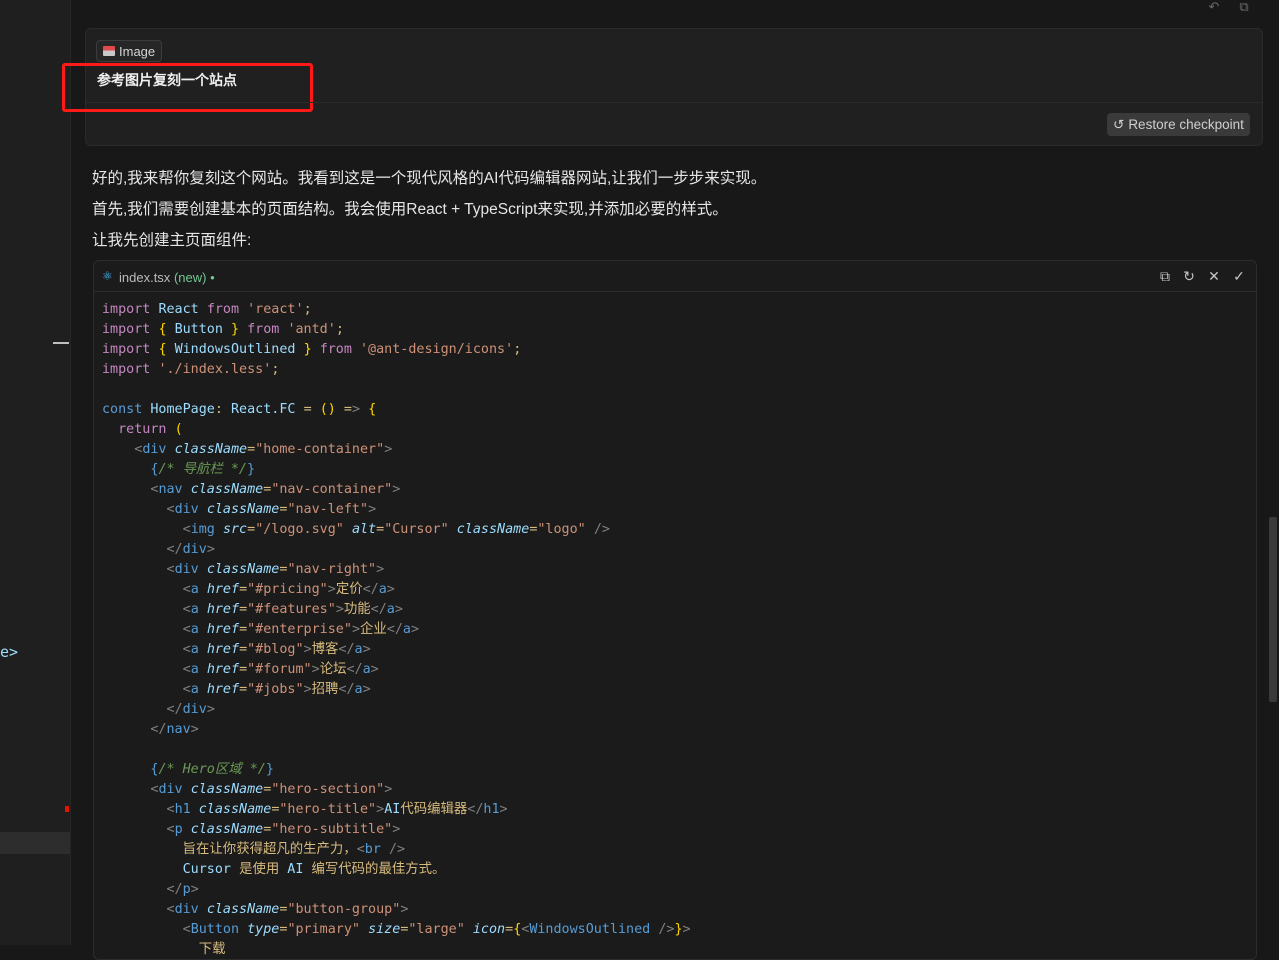  What do you see at coordinates (182, 889) in the screenshot?
I see `code-line: </p>` at bounding box center [182, 889].